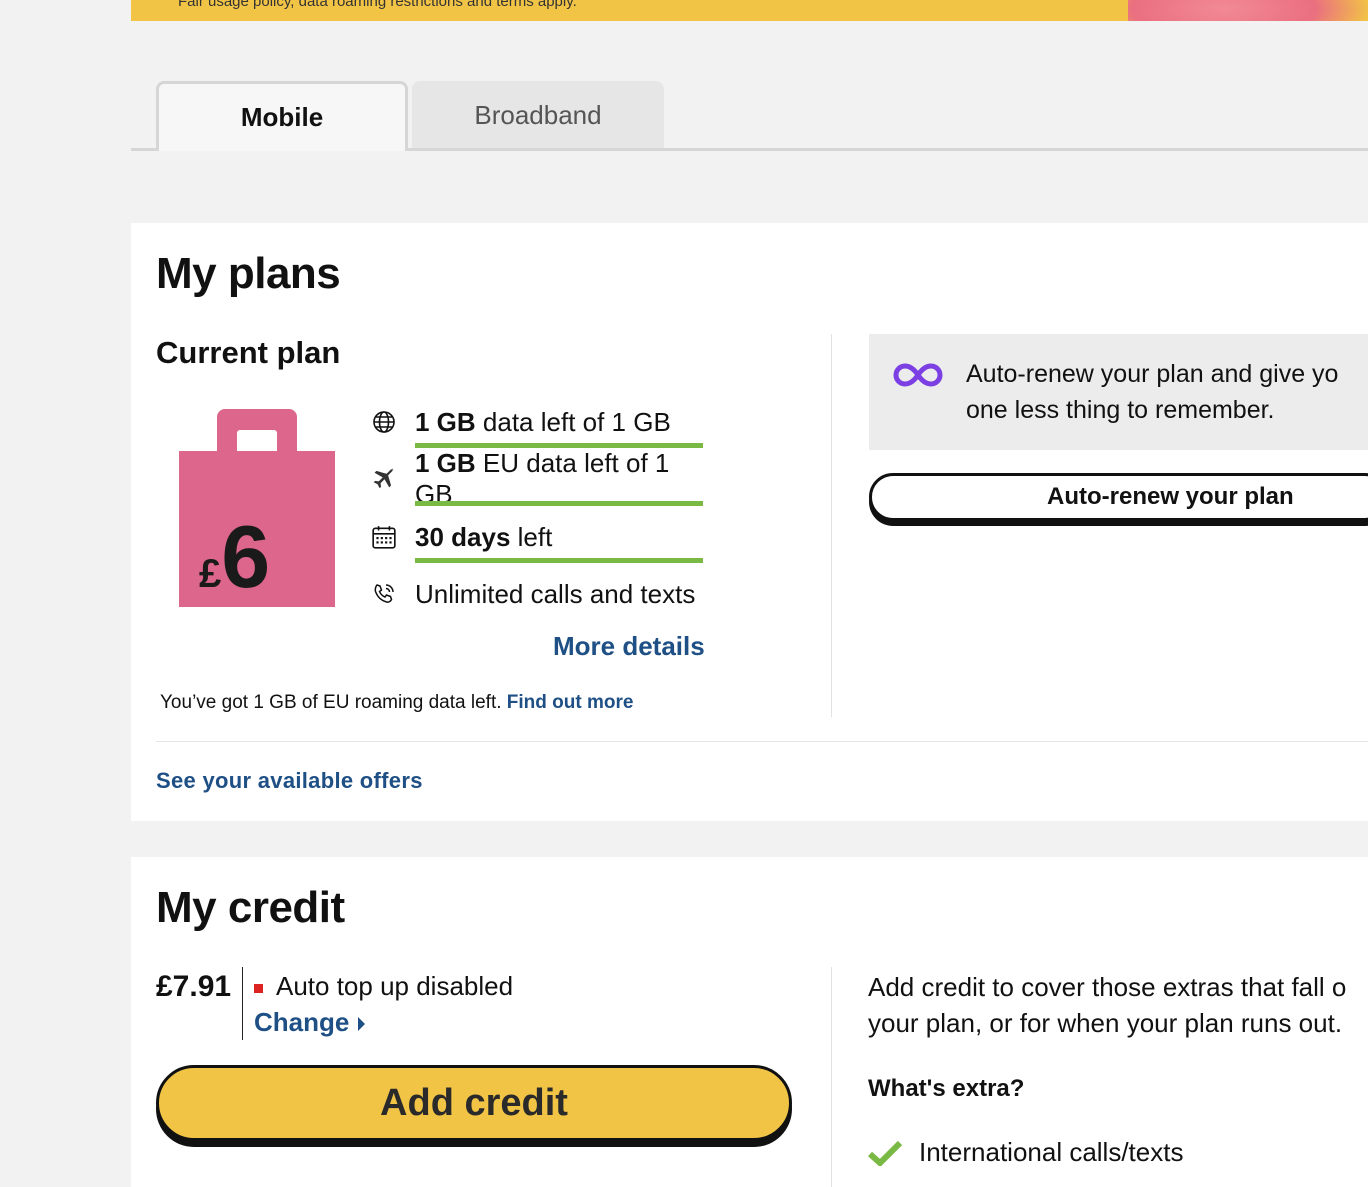 Image resolution: width=1368 pixels, height=1187 pixels. I want to click on auto-topup-status: Auto top up disabled, so click(395, 986).